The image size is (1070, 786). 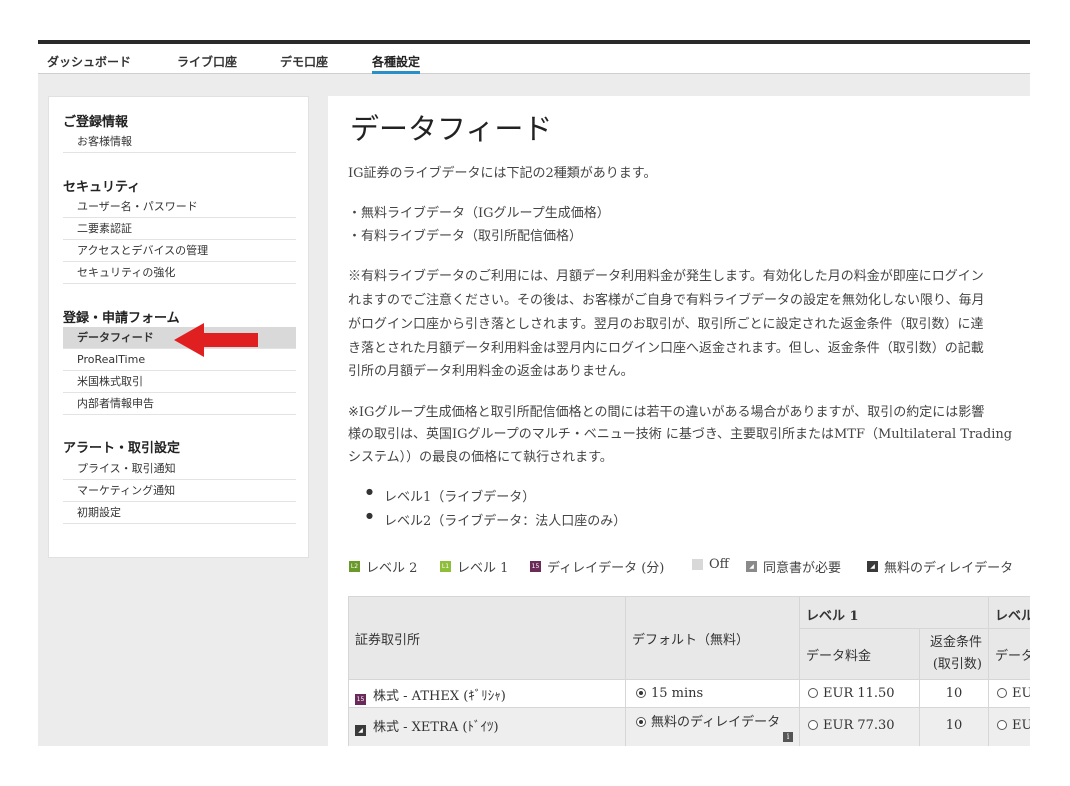 I want to click on info-icon: i, so click(x=788, y=737).